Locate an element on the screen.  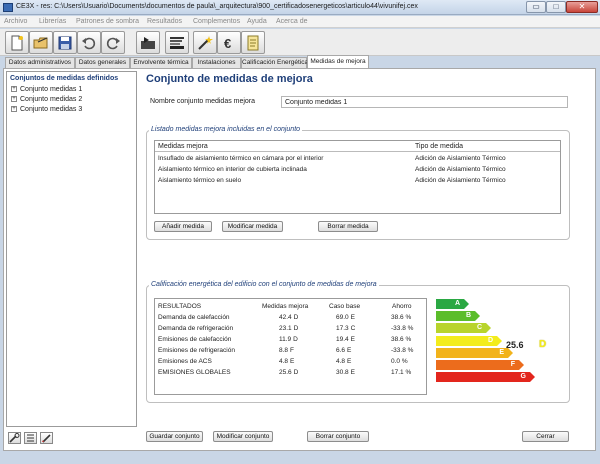
results-cell-label: Demanda de refrigeración is located at coordinates (195, 328).